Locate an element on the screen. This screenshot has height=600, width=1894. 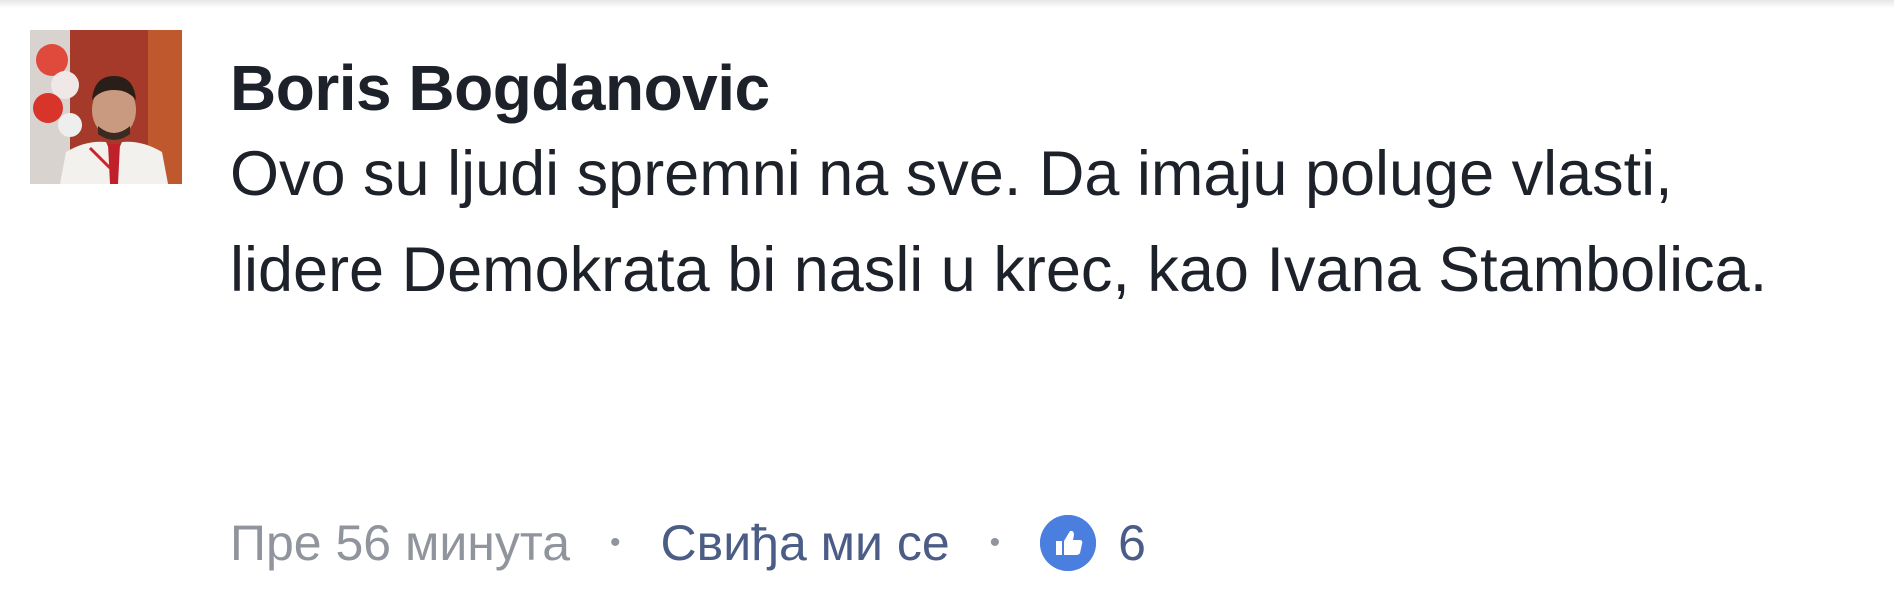
avatar is located at coordinates (106, 107).